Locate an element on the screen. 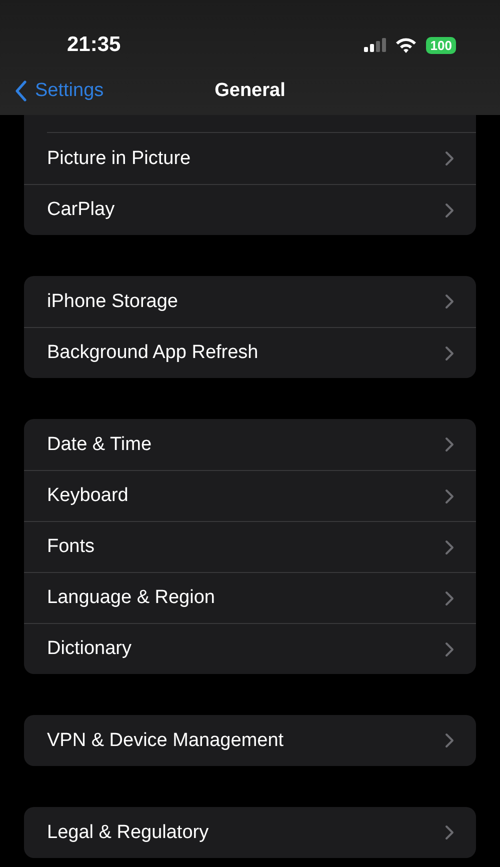 This screenshot has width=500, height=867. settings-row: Keyboard is located at coordinates (250, 495).